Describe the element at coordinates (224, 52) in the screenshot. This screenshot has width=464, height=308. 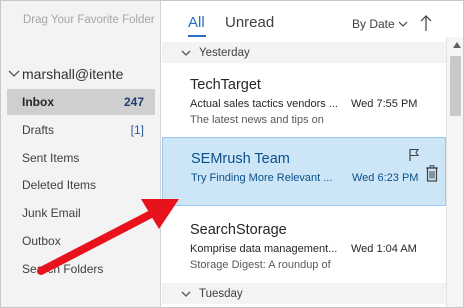
I see `group-label: Yesterday` at that location.